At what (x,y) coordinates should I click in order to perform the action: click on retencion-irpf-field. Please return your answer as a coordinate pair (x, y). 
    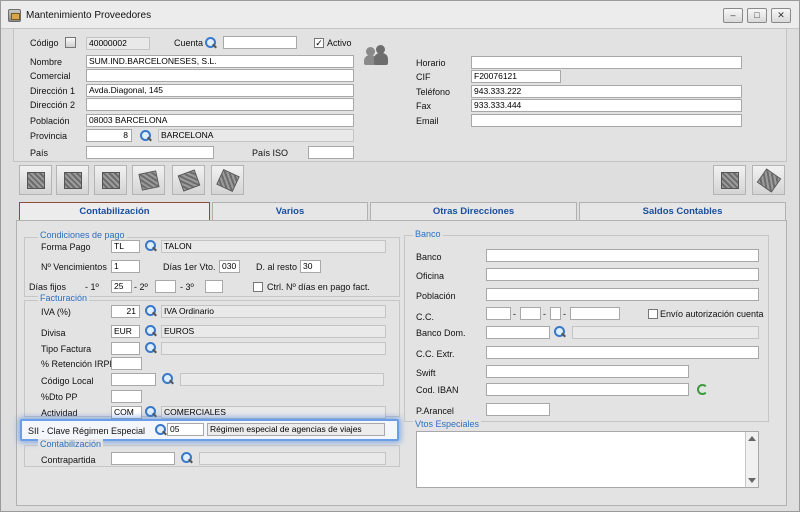
    Looking at the image, I should click on (126, 363).